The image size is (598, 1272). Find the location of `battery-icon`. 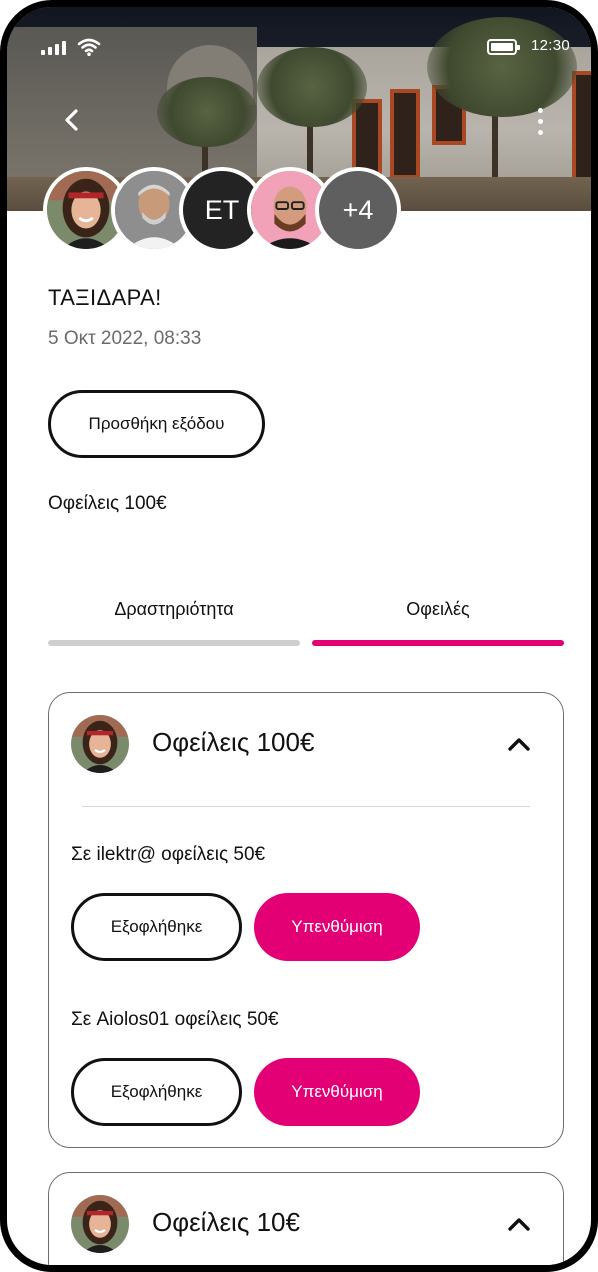

battery-icon is located at coordinates (503, 47).